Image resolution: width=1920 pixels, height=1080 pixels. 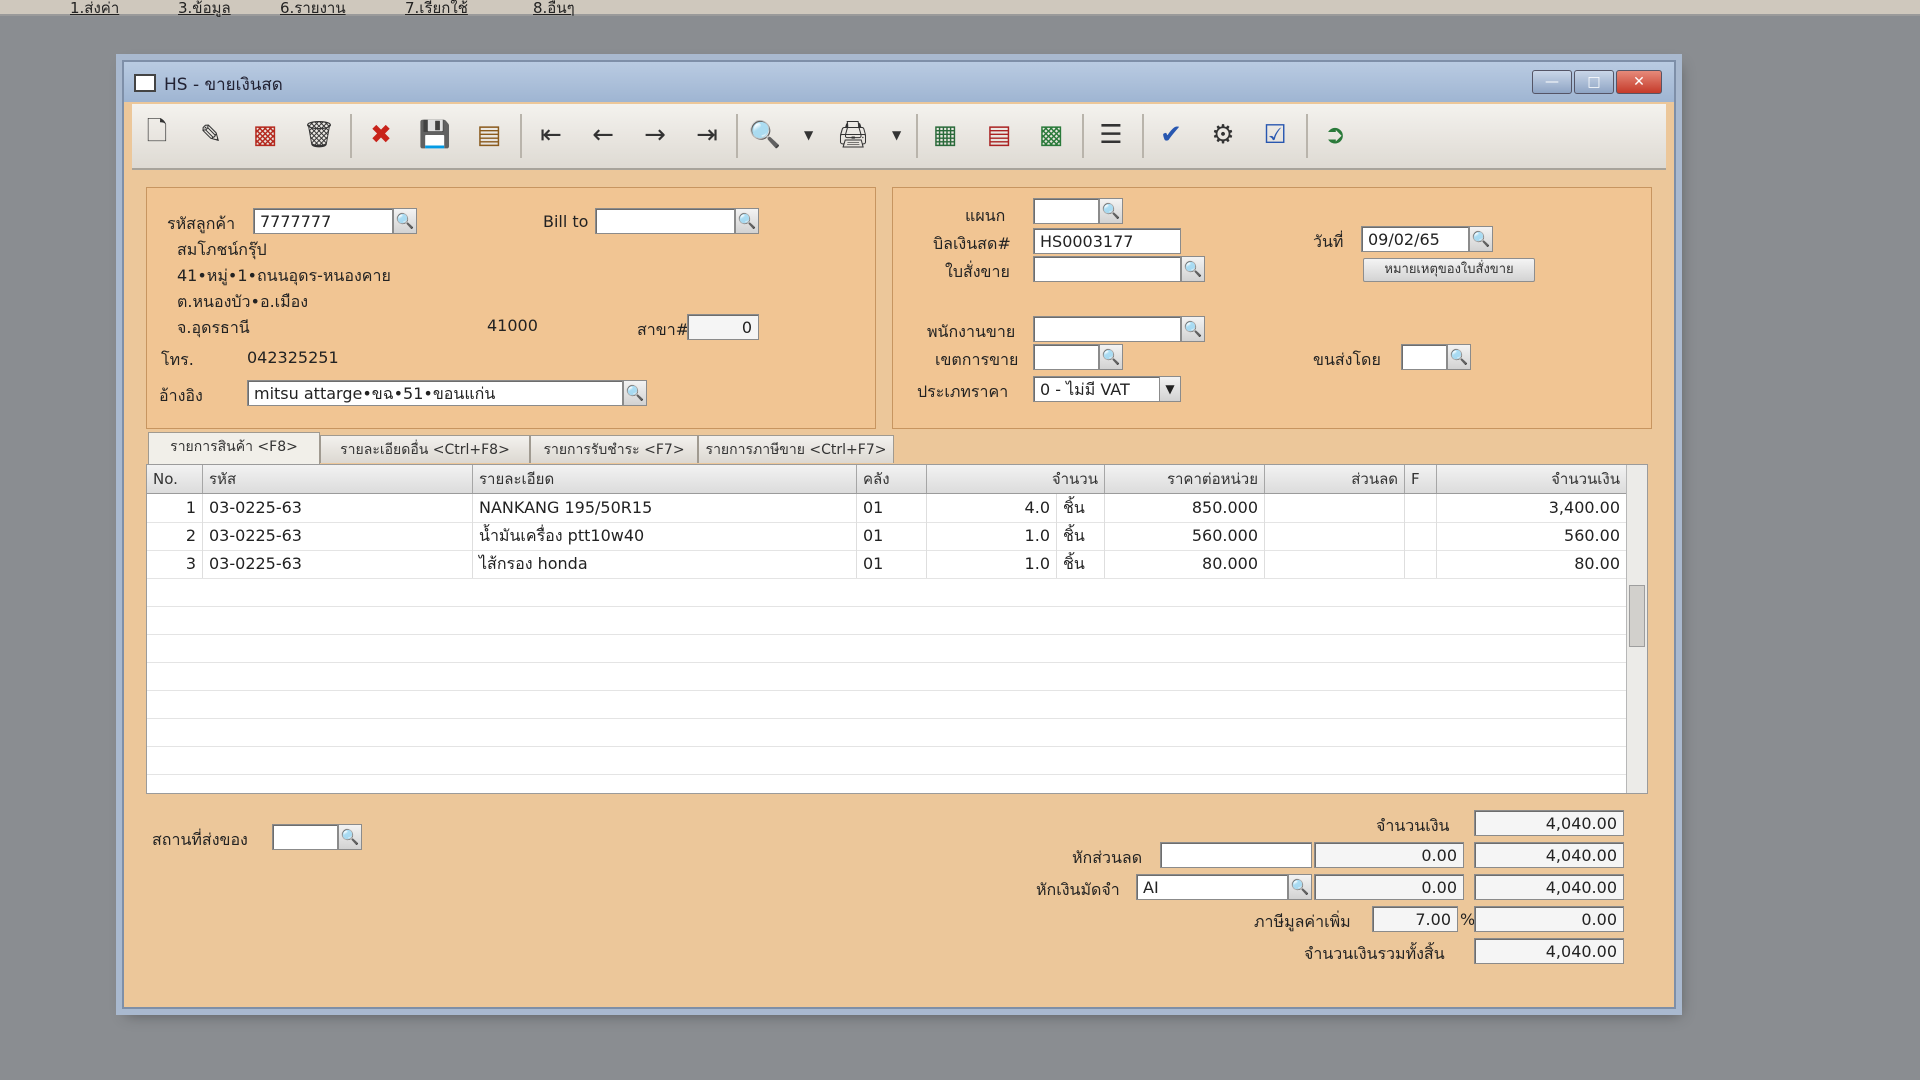 I want to click on calc-icon: ▦, so click(x=945, y=135).